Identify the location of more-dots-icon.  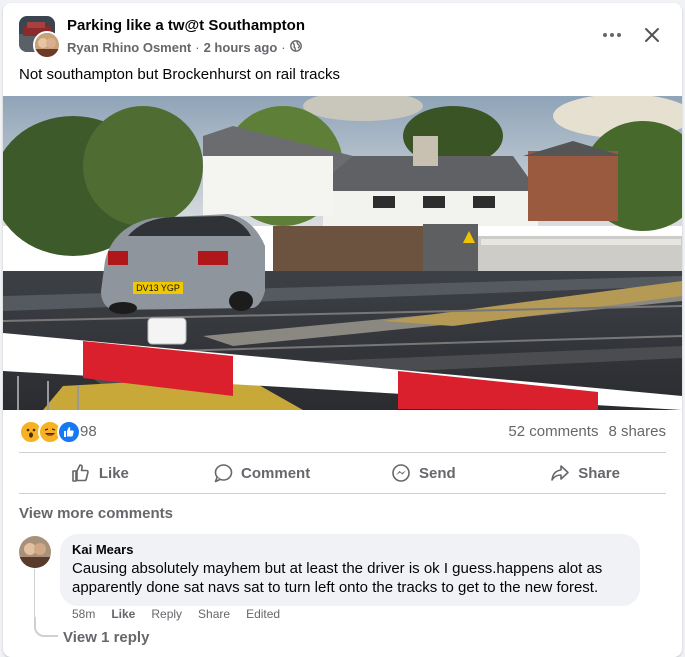
(612, 35).